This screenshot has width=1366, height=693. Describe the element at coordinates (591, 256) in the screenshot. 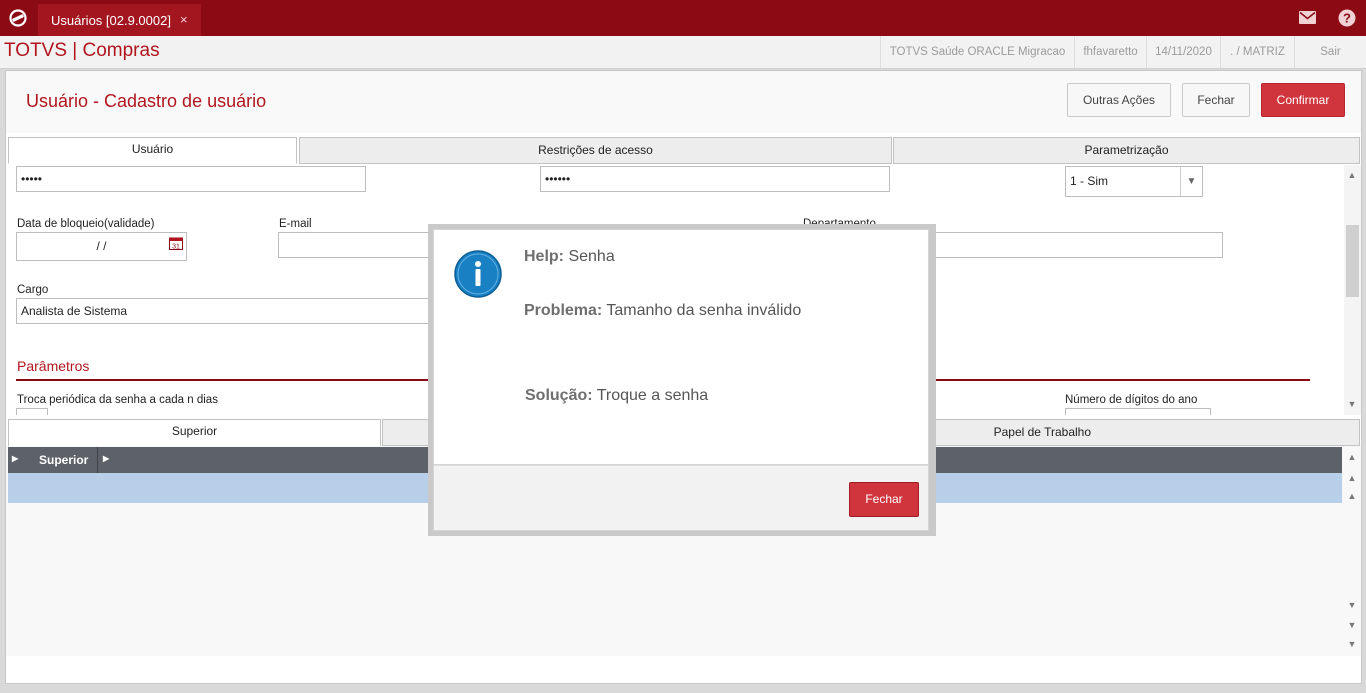

I see `help-value: Senha` at that location.